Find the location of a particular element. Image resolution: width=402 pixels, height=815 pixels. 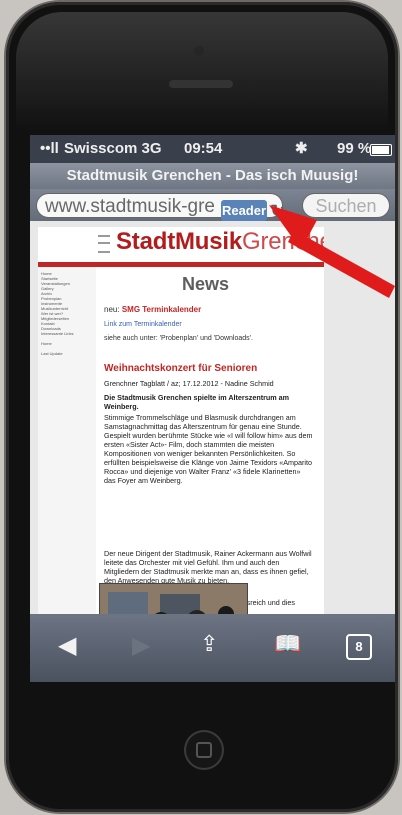

site-logo: StadtMusikGrenchen is located at coordinates (206, 245).